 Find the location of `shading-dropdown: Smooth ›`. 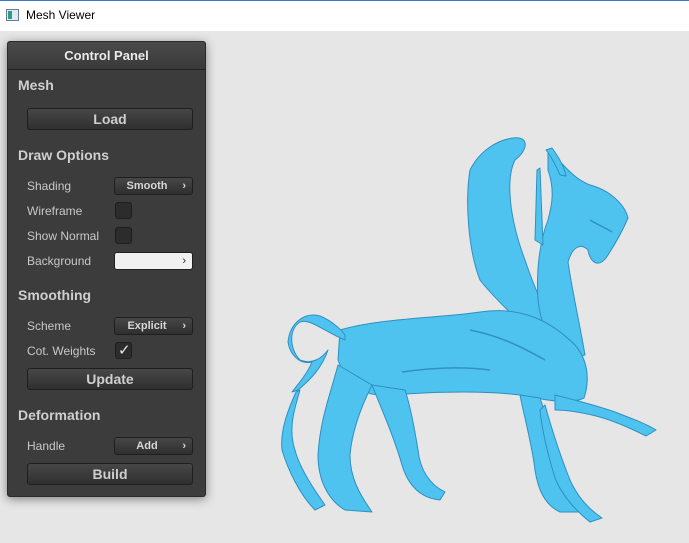

shading-dropdown: Smooth › is located at coordinates (153, 186).